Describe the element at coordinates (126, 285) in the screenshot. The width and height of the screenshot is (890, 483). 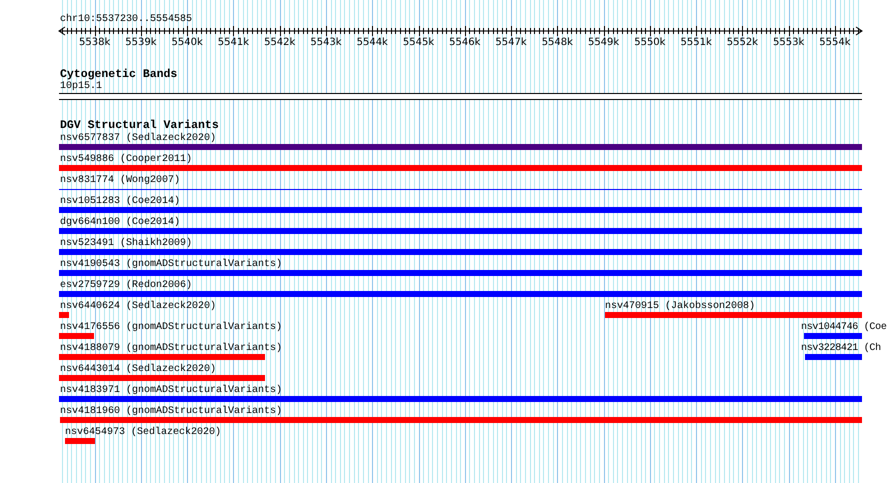
I see `variant-label: esv2759729 (Redon2006)` at that location.